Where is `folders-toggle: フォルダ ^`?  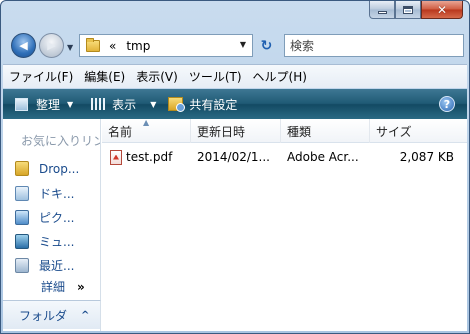
folders-toggle: フォルダ ^ is located at coordinates (52, 314).